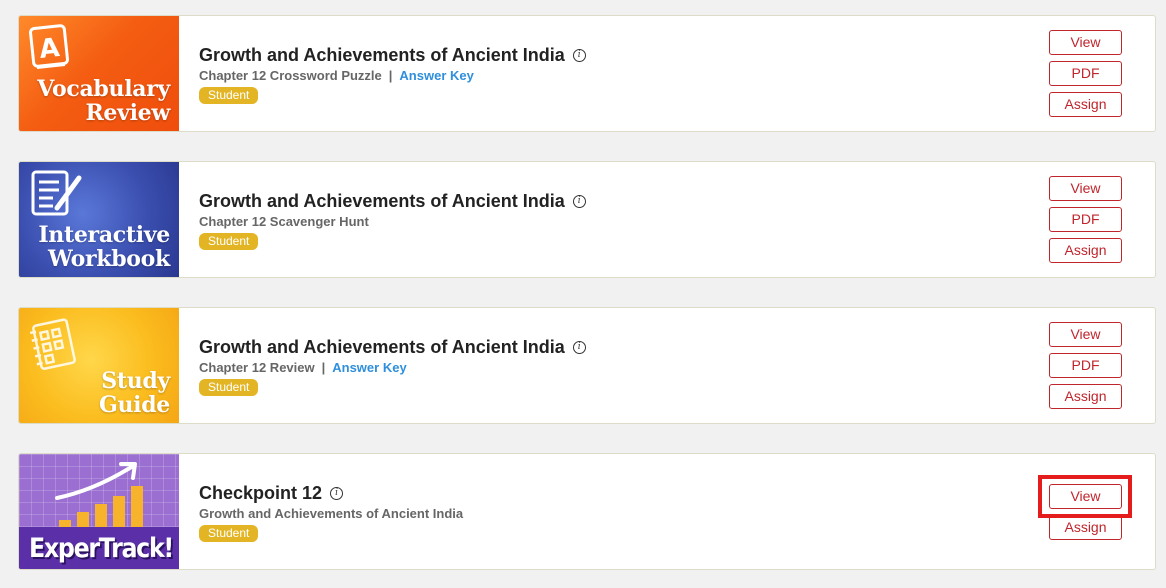  I want to click on svg-text: A, so click(49, 49).